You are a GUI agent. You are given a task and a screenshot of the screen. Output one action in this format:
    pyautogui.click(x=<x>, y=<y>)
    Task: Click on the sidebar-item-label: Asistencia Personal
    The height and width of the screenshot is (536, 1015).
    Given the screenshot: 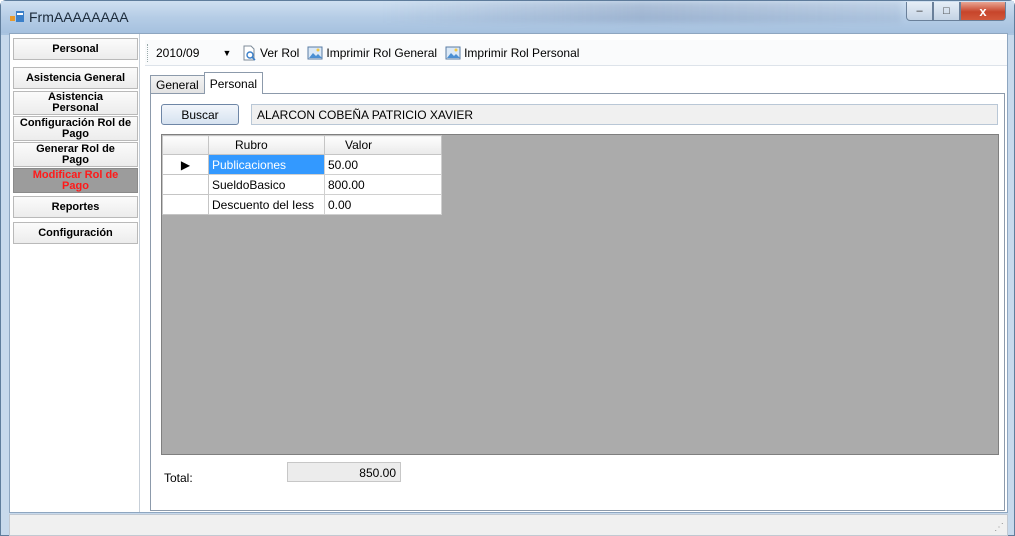 What is the action you would take?
    pyautogui.click(x=75, y=102)
    